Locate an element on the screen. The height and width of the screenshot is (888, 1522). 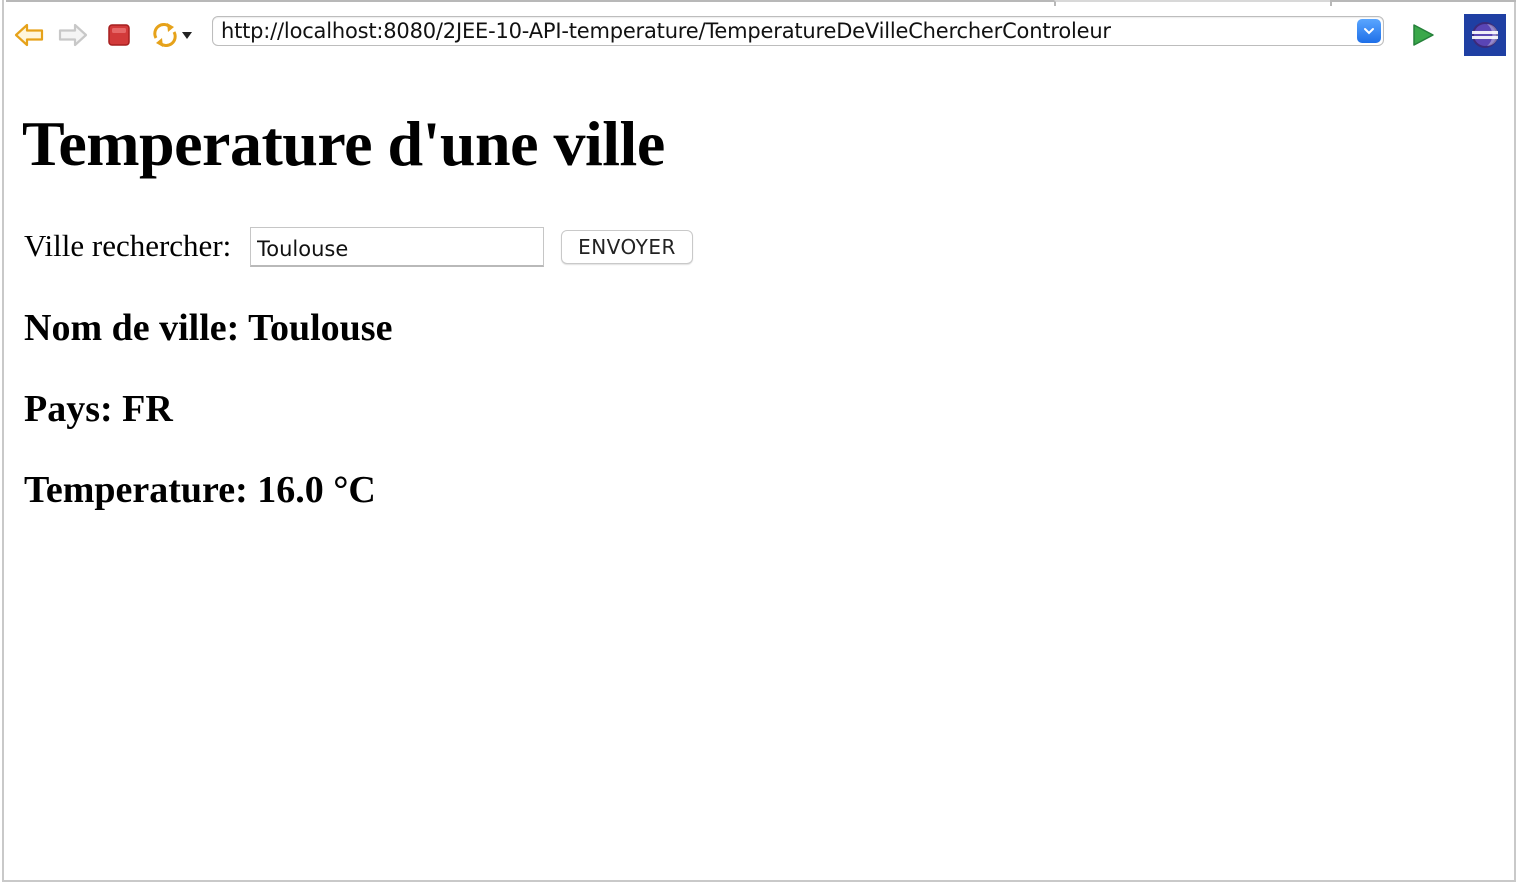
browser-toolbar is located at coordinates (759, 35).